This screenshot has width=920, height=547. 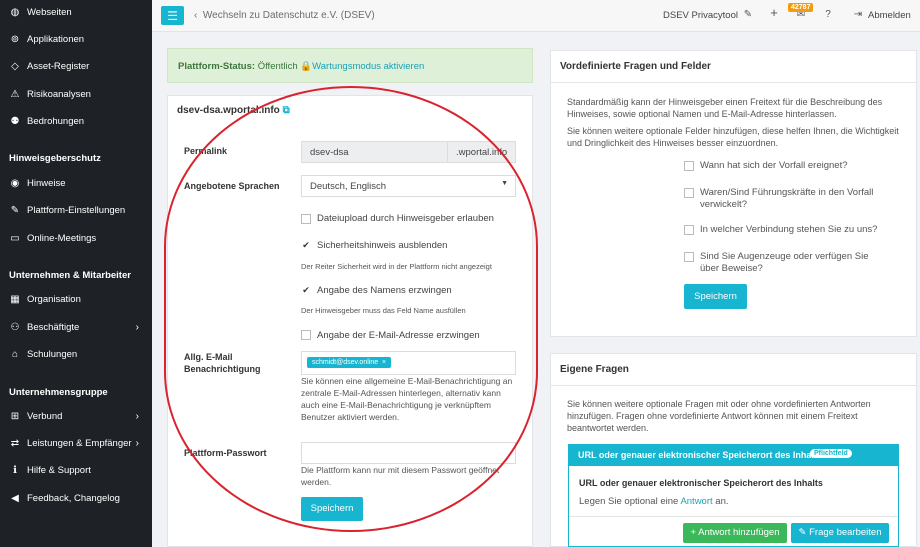 I want to click on sidebar-item-label: Applikationen, so click(x=56, y=39).